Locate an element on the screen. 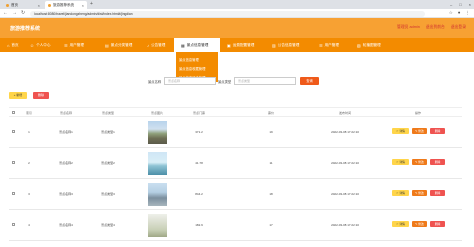  tab-title: 首页 is located at coordinates (14, 4).